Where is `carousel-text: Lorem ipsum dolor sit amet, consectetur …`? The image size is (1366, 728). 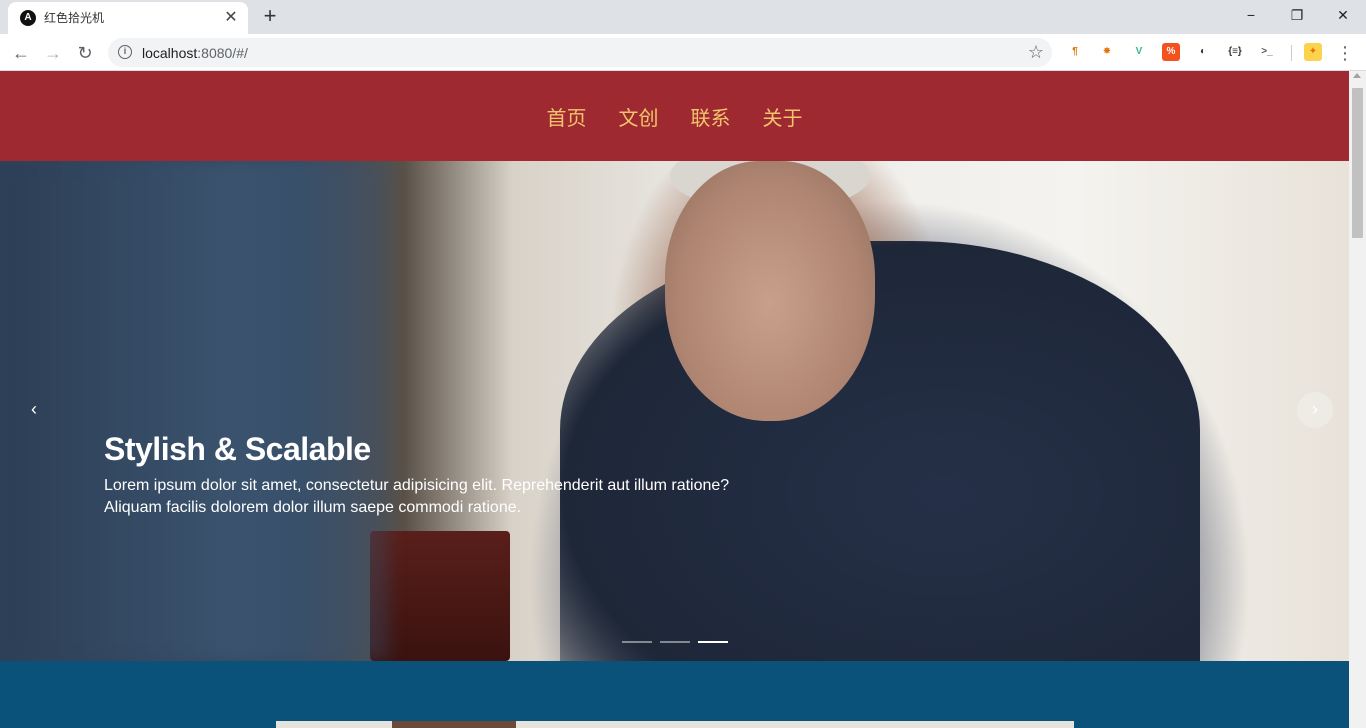
carousel-text: Lorem ipsum dolor sit amet, consectetur … is located at coordinates (454, 497).